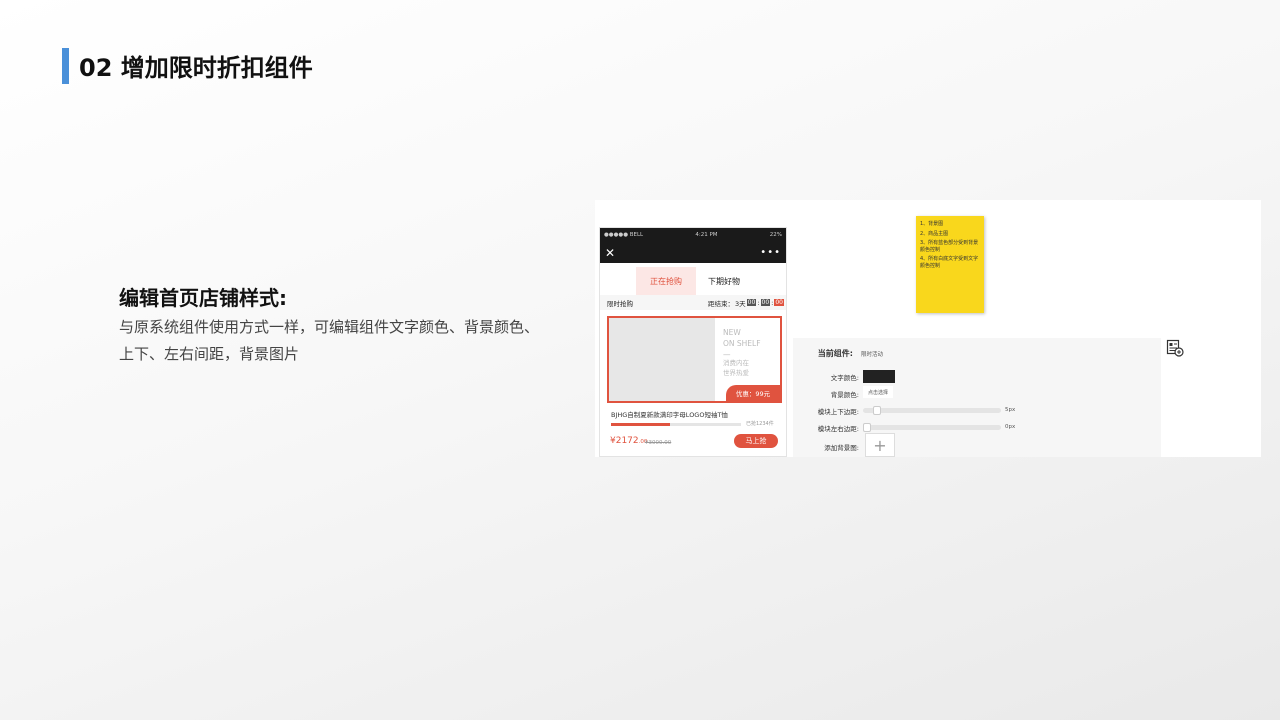 This screenshot has height=720, width=1280. What do you see at coordinates (753, 393) in the screenshot?
I see `promo-badge: 优惠：99元` at bounding box center [753, 393].